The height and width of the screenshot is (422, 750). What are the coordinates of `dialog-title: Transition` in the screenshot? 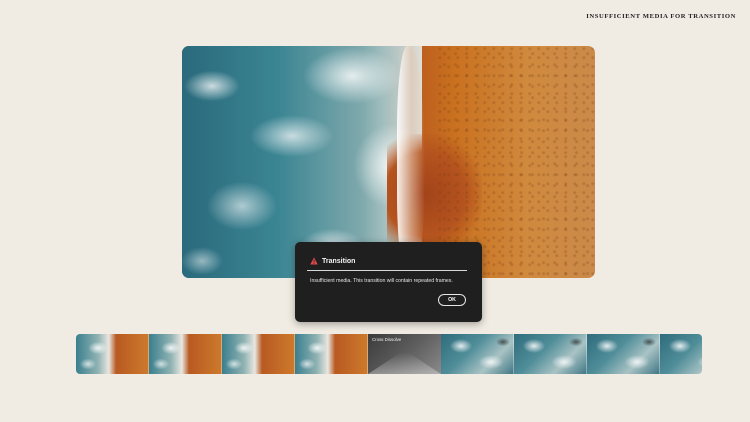 It's located at (339, 261).